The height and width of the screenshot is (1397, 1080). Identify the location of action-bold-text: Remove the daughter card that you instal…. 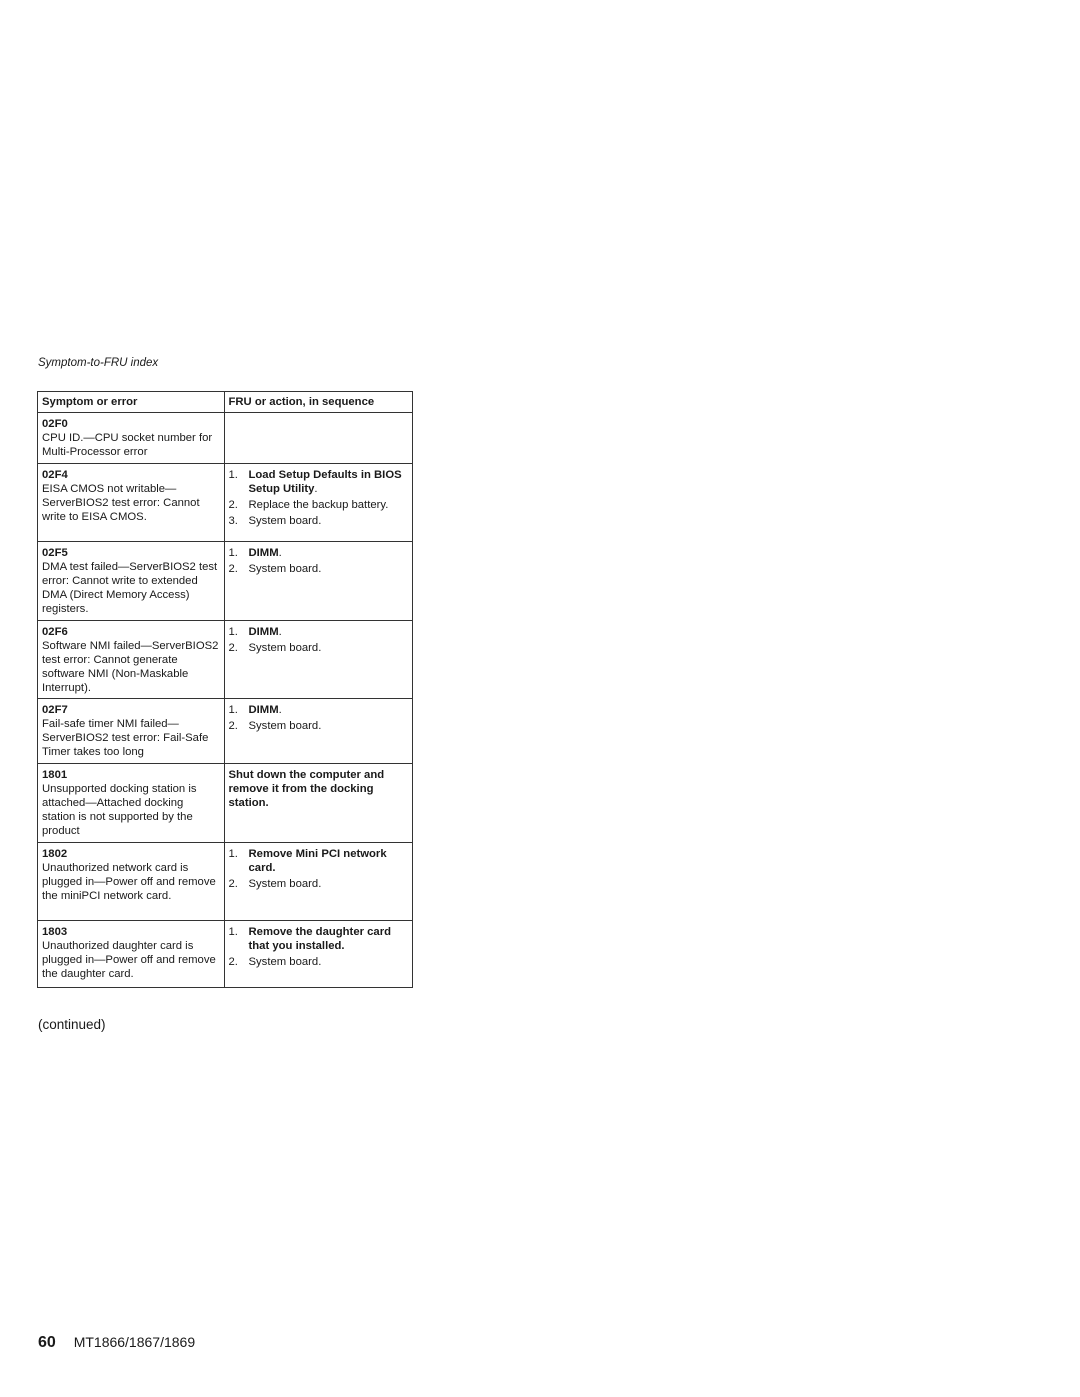
(320, 939).